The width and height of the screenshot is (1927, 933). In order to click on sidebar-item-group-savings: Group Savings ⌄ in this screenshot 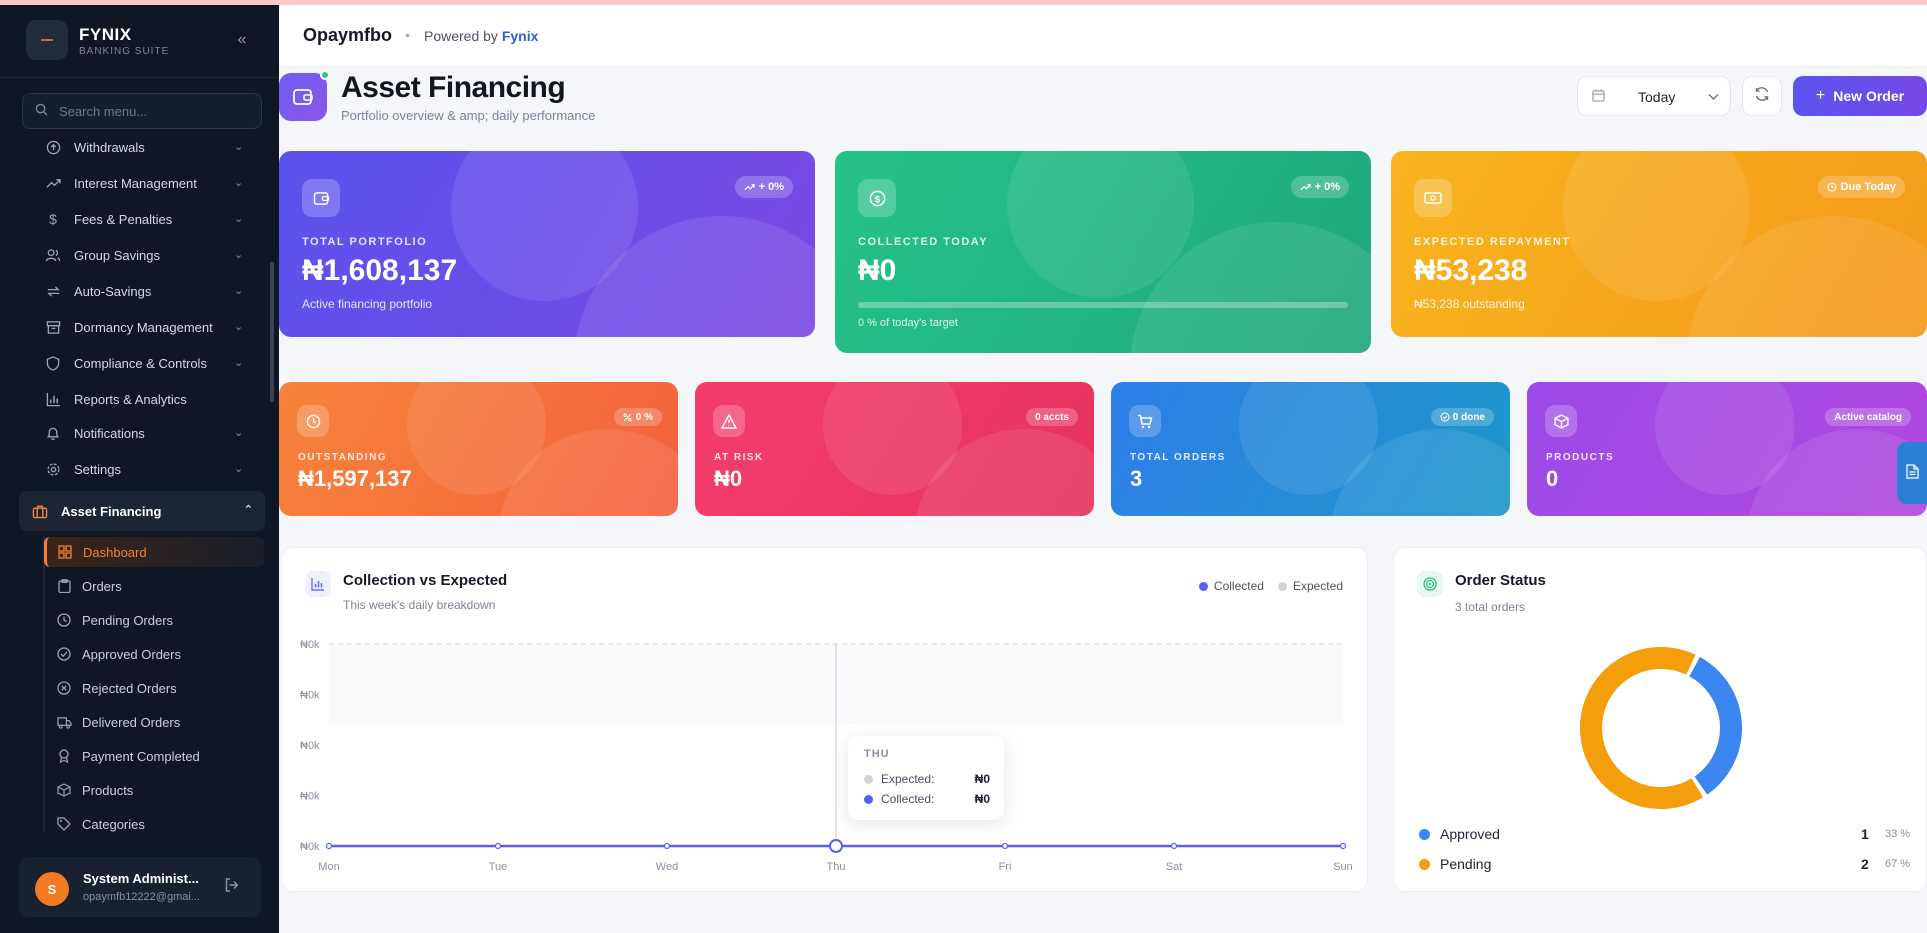, I will do `click(150, 255)`.